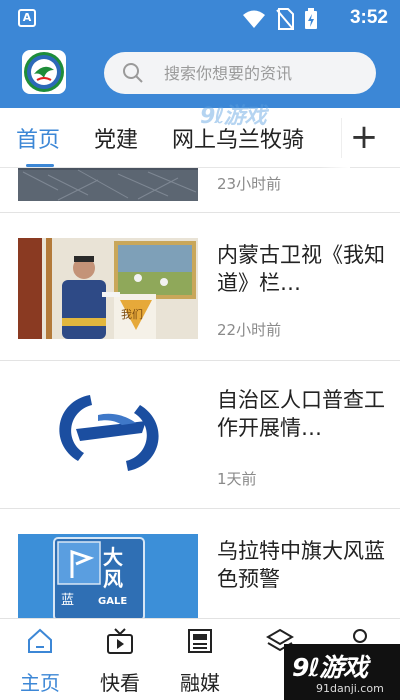  Describe the element at coordinates (301, 565) in the screenshot. I see `news-title: 乌拉特中旗大风蓝色预警` at that location.